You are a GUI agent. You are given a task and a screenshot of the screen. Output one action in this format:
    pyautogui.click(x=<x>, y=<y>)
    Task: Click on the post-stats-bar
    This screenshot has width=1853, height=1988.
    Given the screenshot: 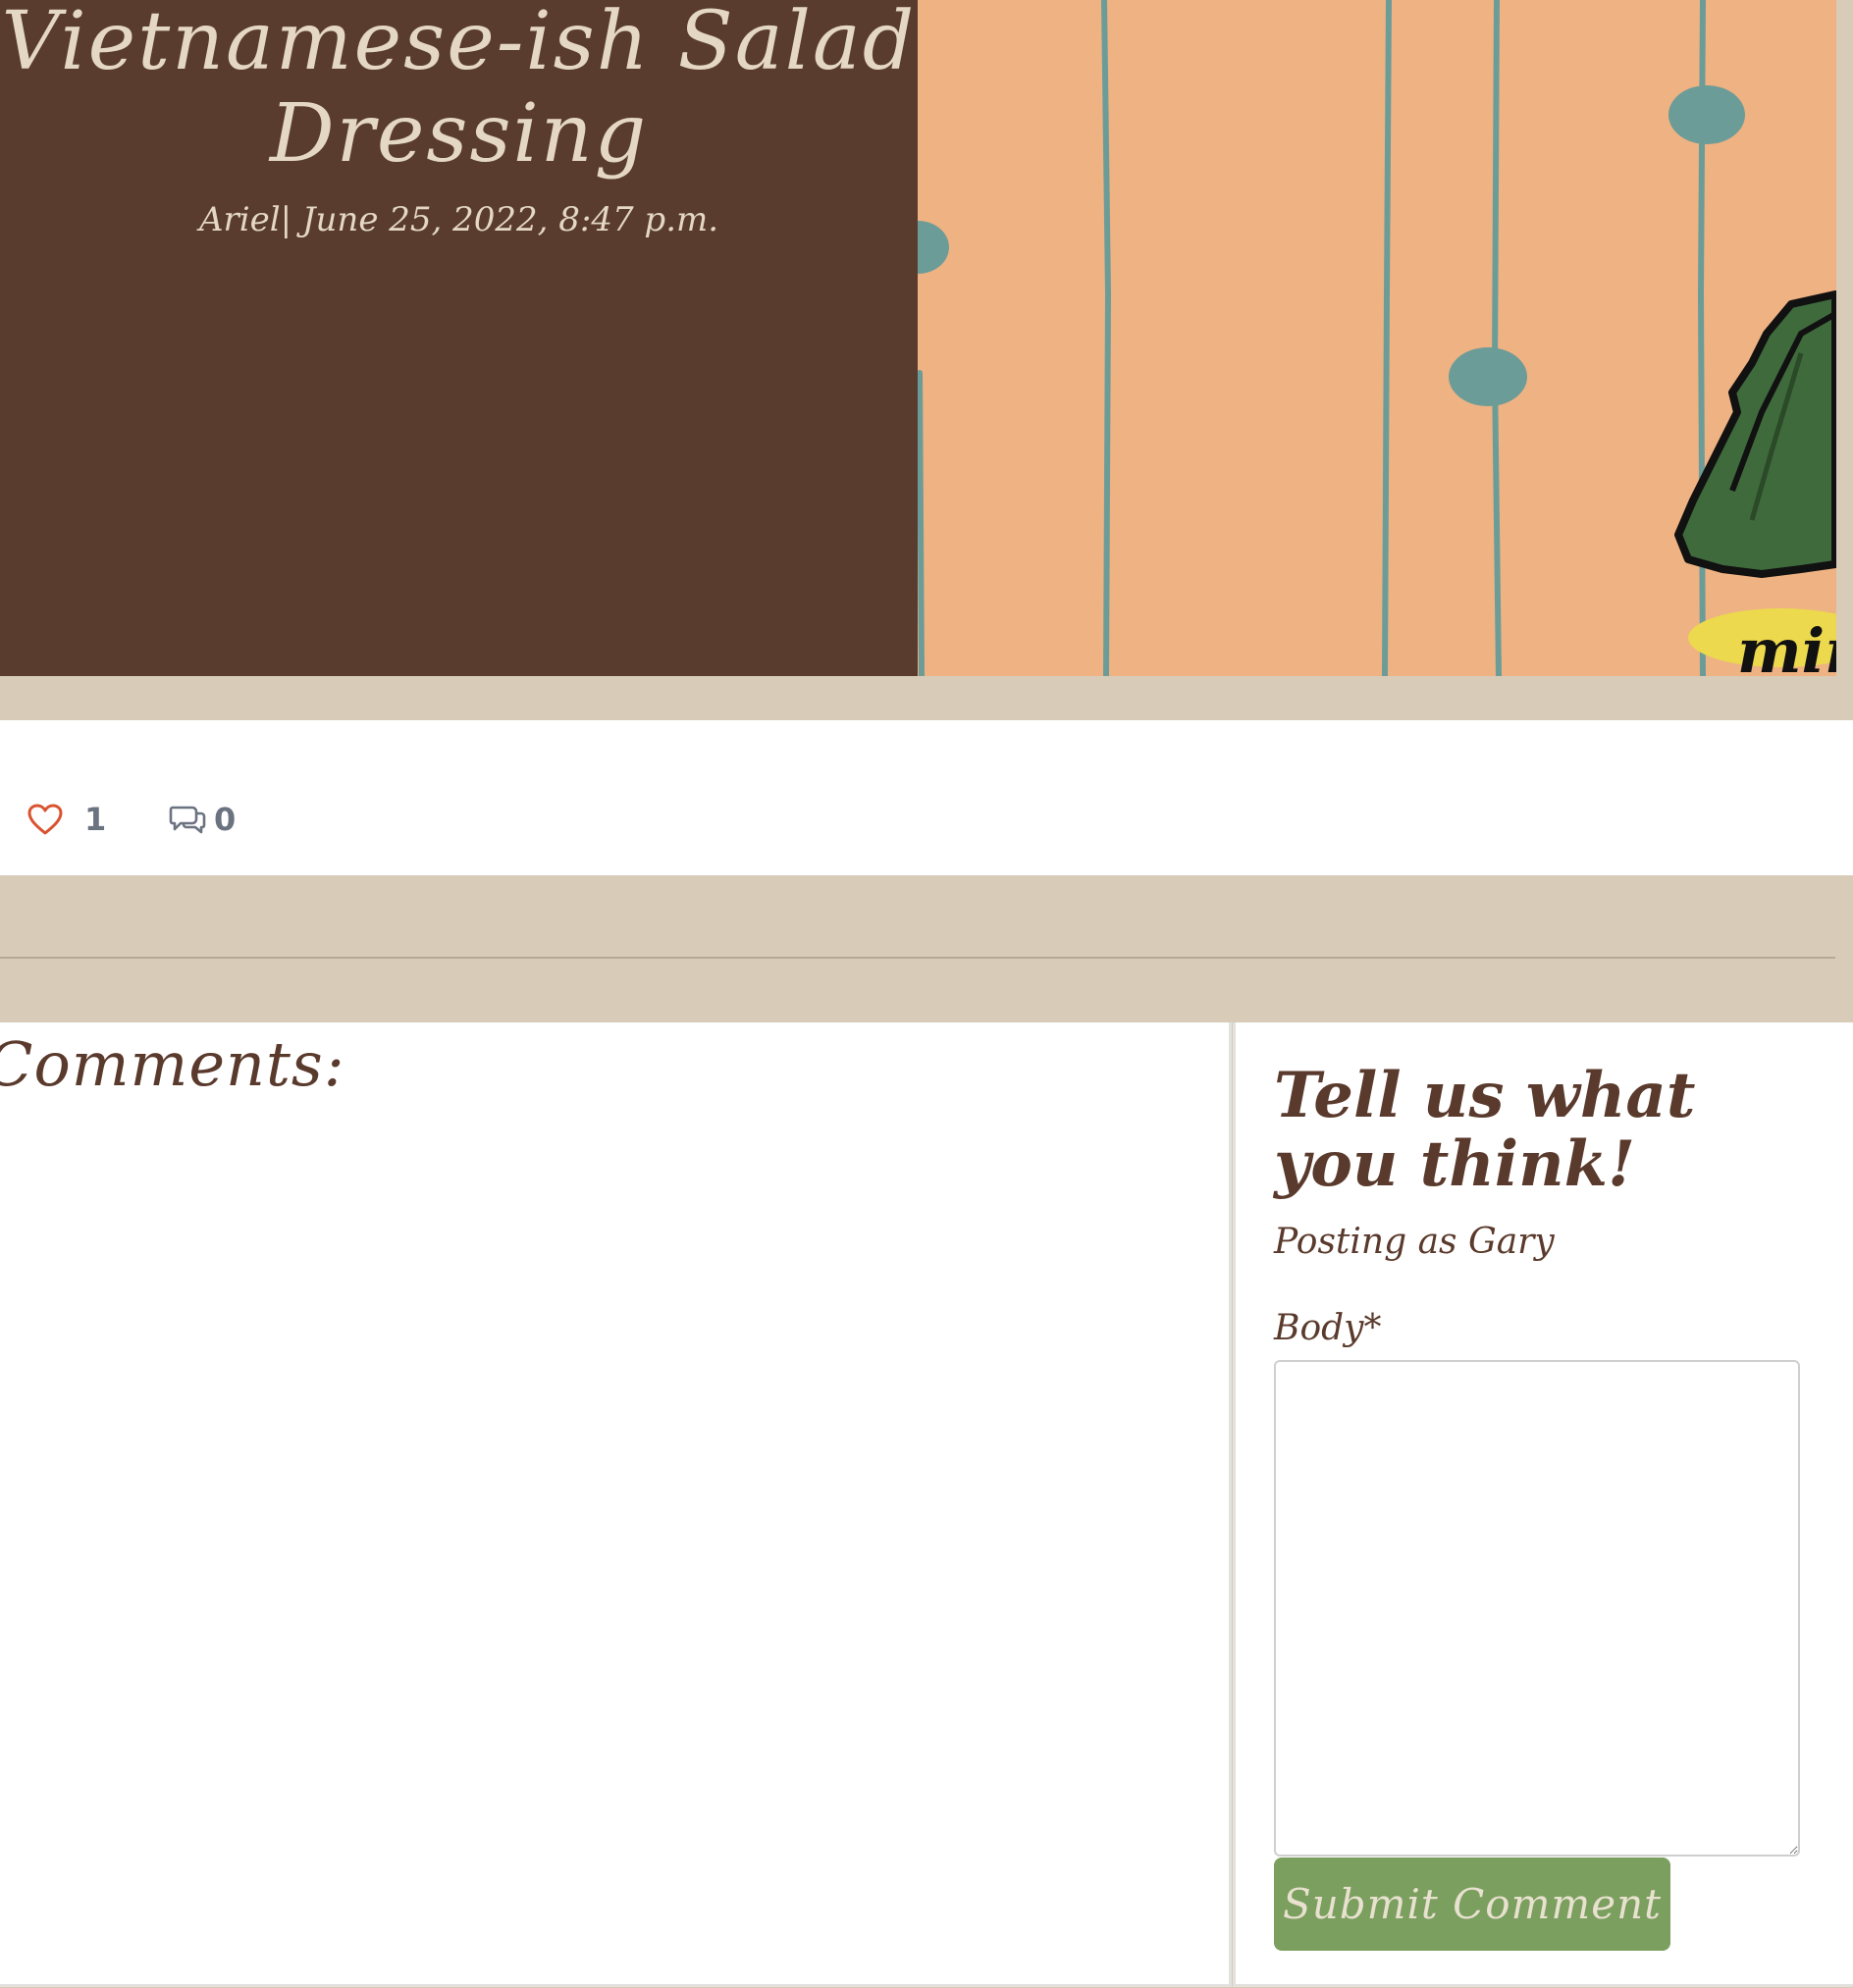 What is the action you would take?
    pyautogui.click(x=926, y=797)
    